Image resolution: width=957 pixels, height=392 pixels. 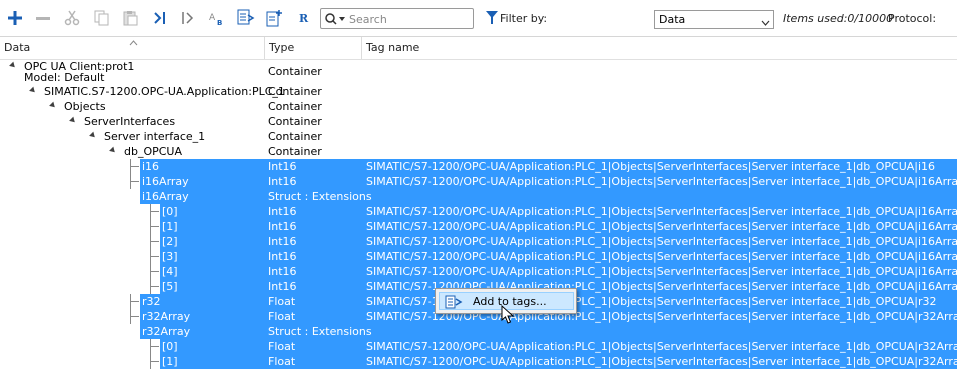 What do you see at coordinates (478, 331) in the screenshot?
I see `tree-row: r32Array Struct : Extensions` at bounding box center [478, 331].